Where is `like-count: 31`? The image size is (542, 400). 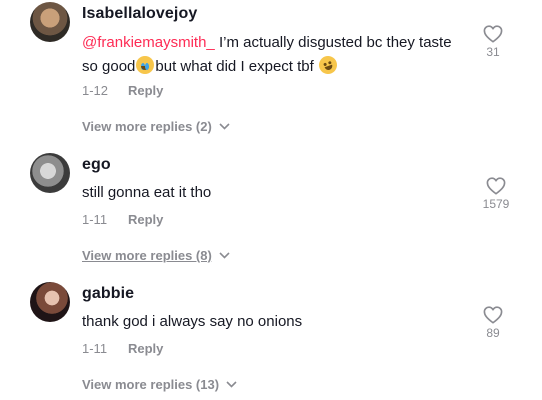
like-count: 31 is located at coordinates (493, 52).